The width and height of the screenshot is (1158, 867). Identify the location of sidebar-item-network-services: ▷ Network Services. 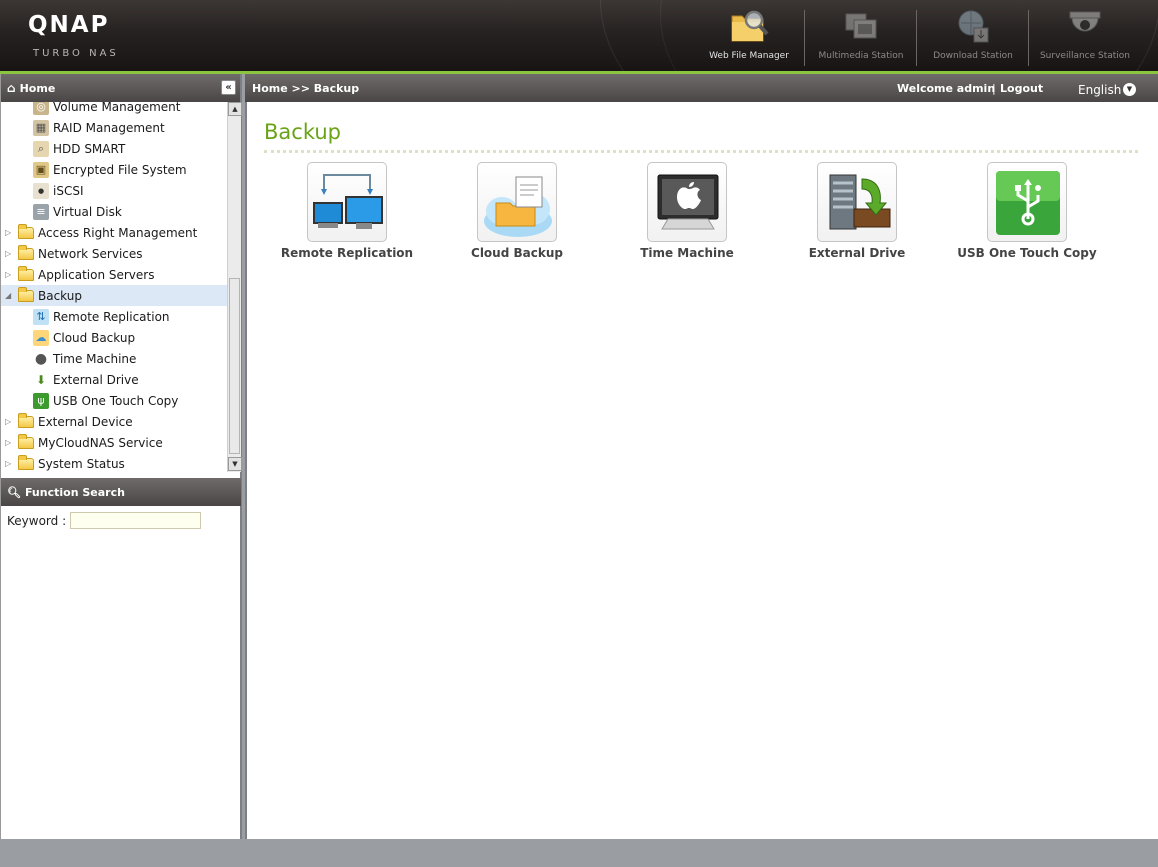
(114, 253).